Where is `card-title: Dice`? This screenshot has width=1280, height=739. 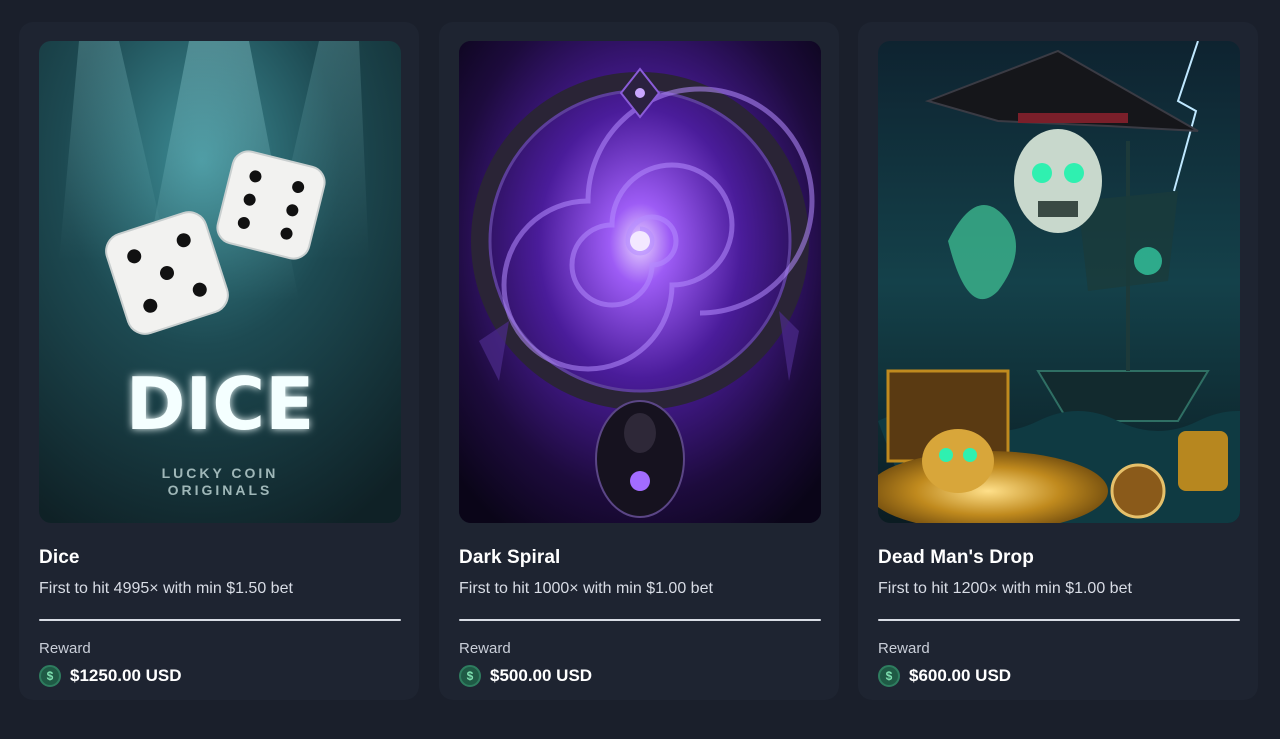
card-title: Dice is located at coordinates (59, 557).